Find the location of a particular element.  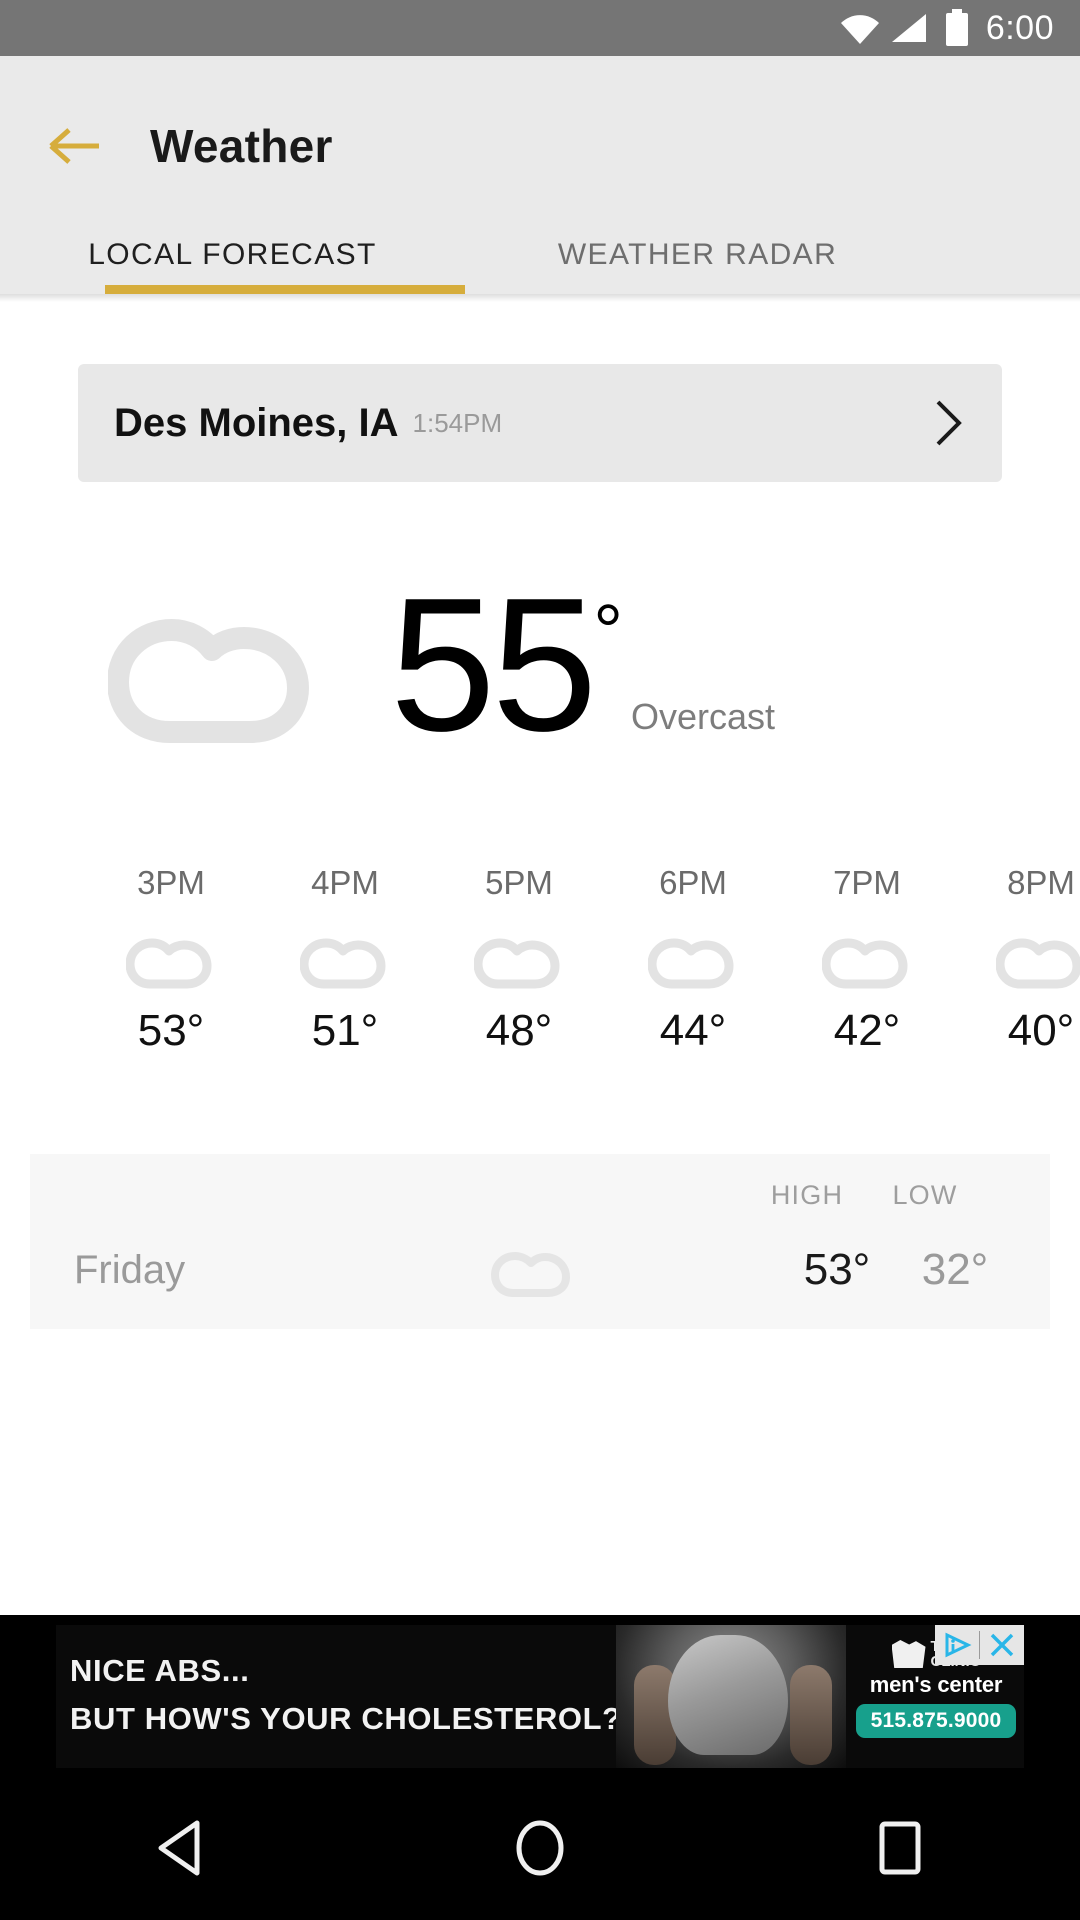

hourly-item: 5PM 48° is located at coordinates (519, 960).